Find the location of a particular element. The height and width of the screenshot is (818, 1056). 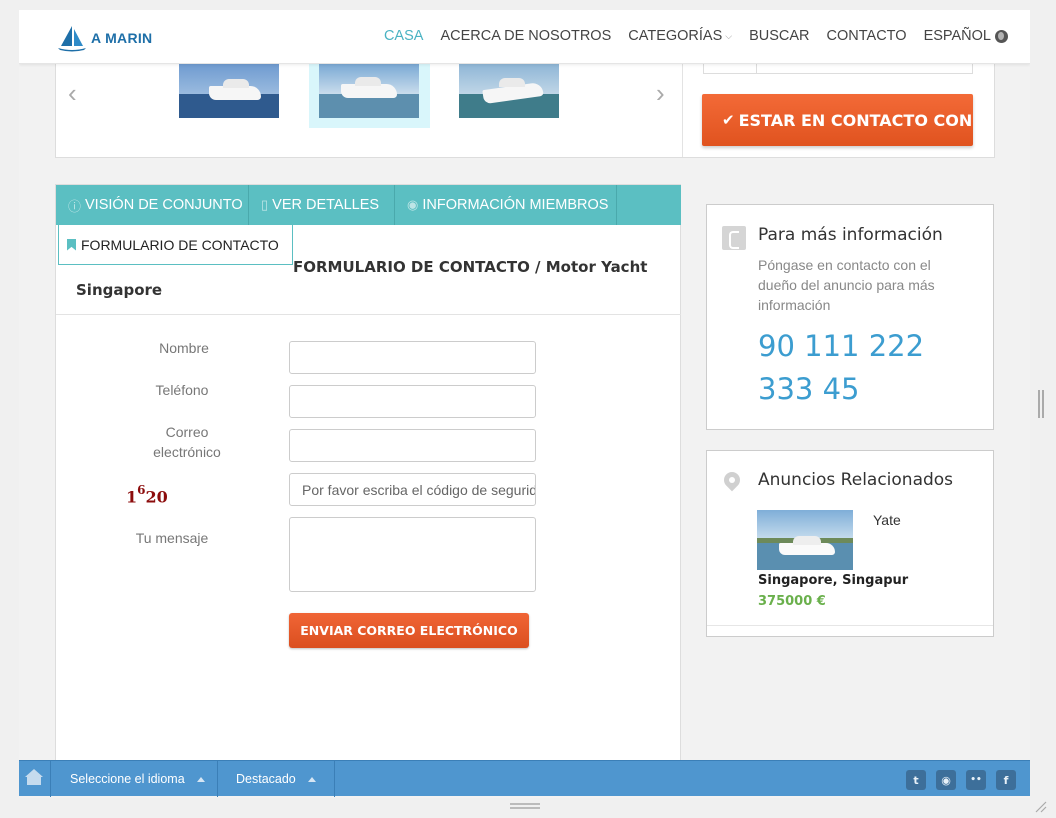

email-label-line1: Correo is located at coordinates (187, 432).